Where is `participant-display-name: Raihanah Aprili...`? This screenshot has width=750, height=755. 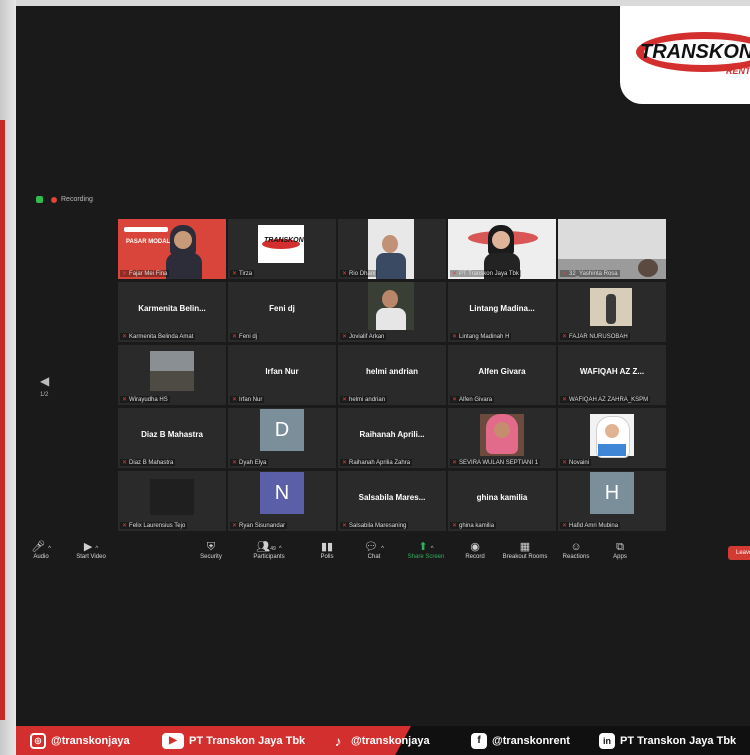
participant-display-name: Raihanah Aprili... is located at coordinates (392, 434).